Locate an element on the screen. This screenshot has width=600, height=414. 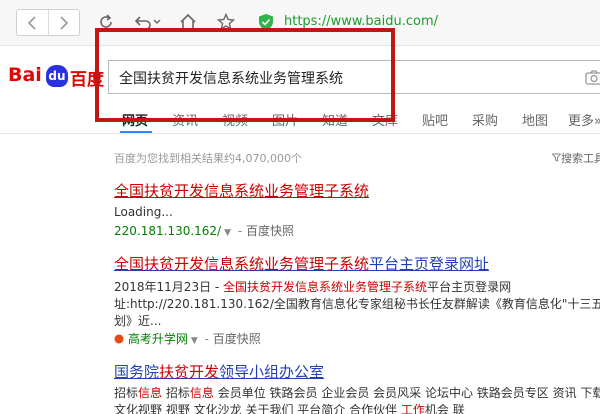
camera-search-button is located at coordinates (592, 79).